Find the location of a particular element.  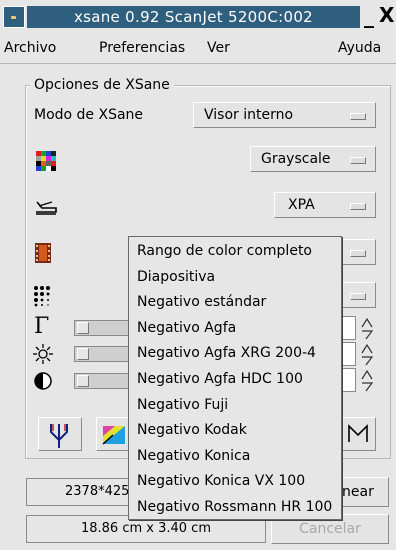

window-menu-icon is located at coordinates (13, 17).